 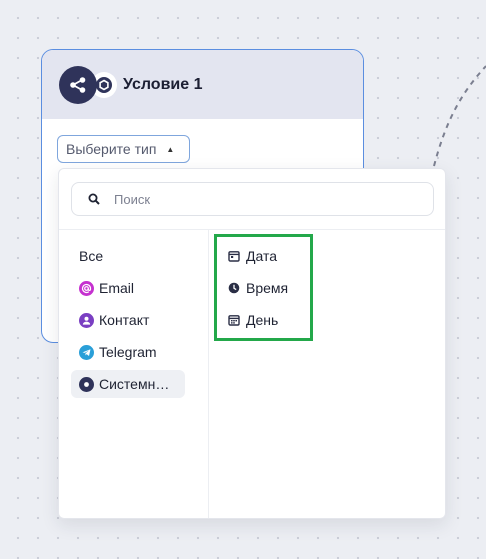 What do you see at coordinates (86, 320) in the screenshot?
I see `user-icon` at bounding box center [86, 320].